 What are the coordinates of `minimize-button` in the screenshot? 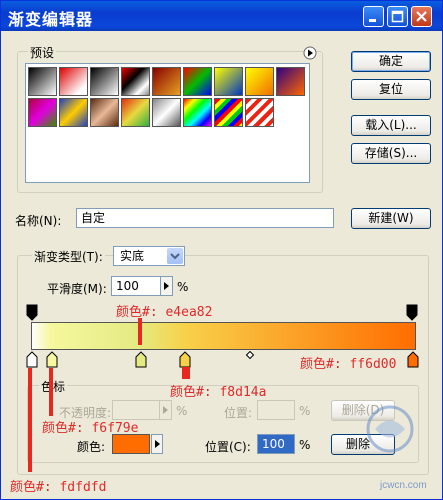 It's located at (373, 16).